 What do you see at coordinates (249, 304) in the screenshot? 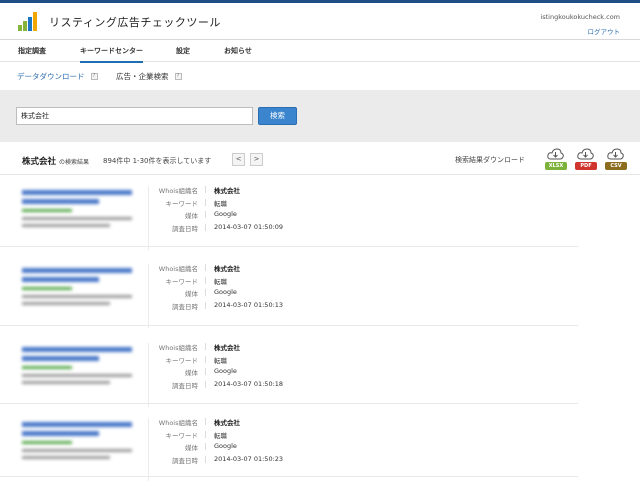
I see `date-value: 2014-03-07 01:50:13` at bounding box center [249, 304].